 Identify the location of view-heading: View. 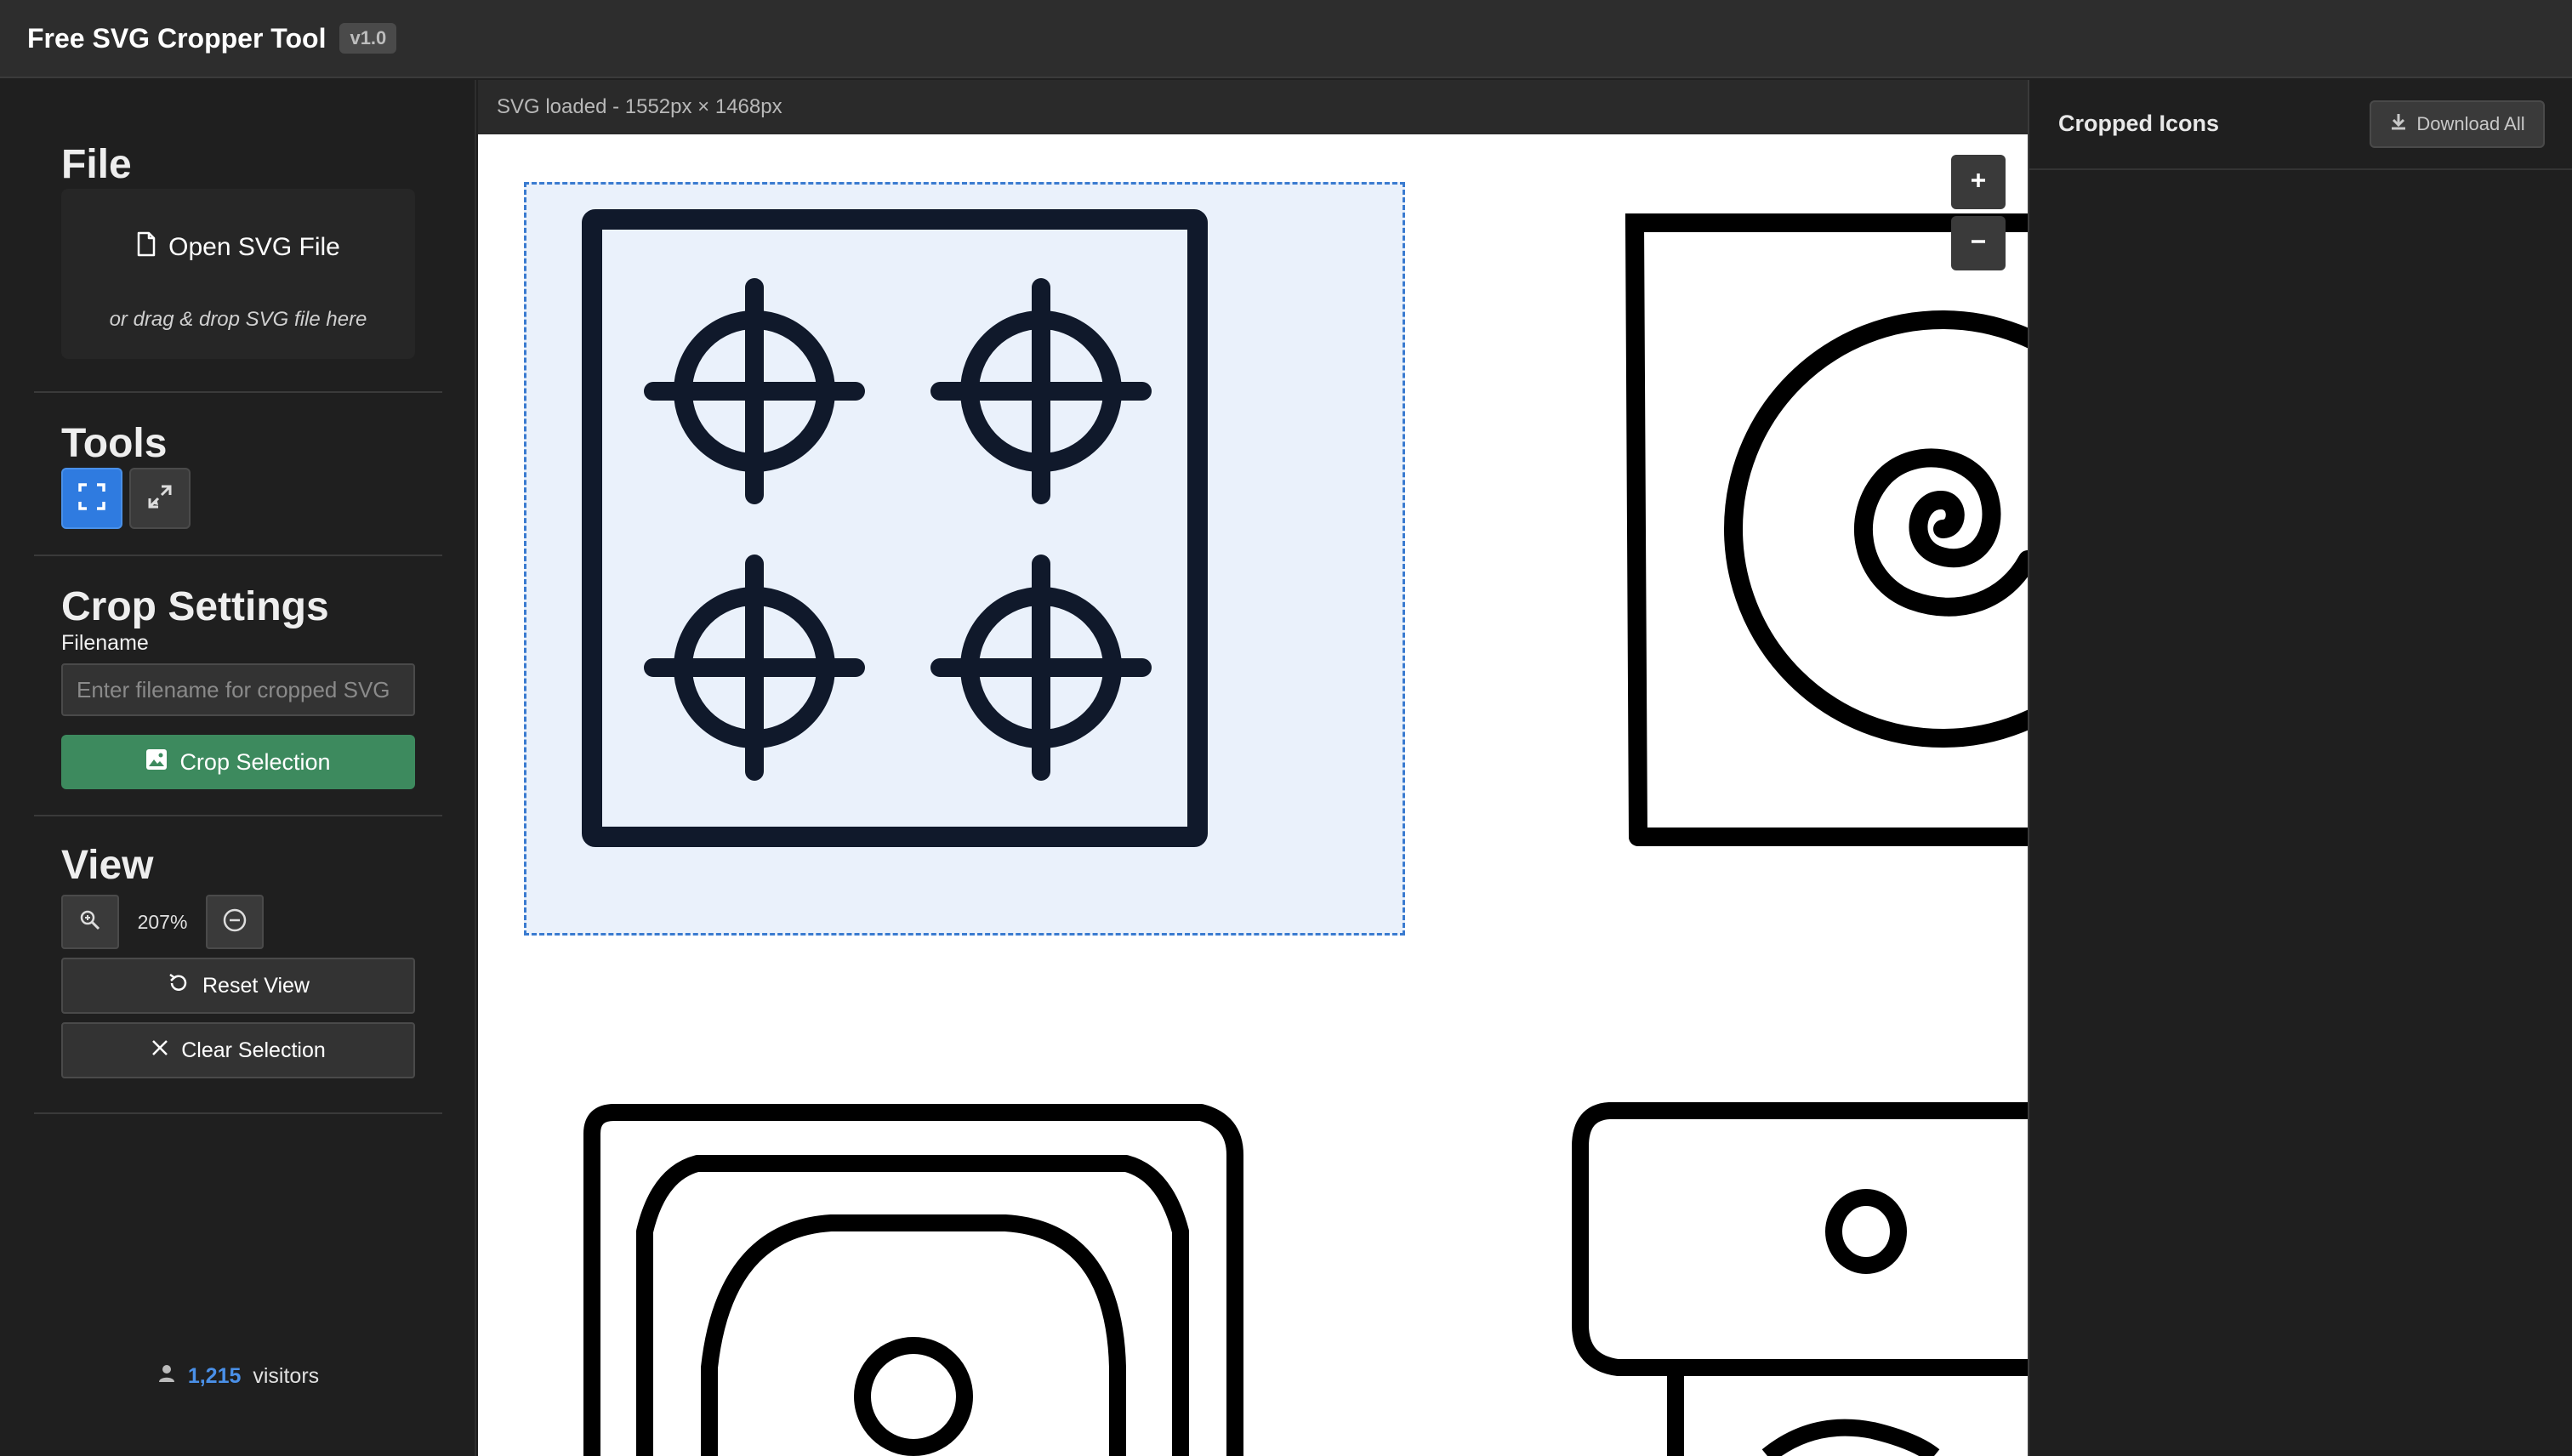
(108, 865).